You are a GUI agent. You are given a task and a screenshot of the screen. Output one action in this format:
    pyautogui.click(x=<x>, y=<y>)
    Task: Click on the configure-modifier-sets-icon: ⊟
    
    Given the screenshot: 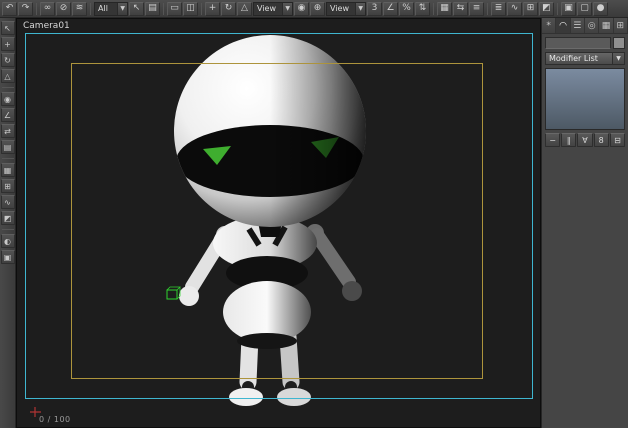 What is the action you would take?
    pyautogui.click(x=617, y=140)
    